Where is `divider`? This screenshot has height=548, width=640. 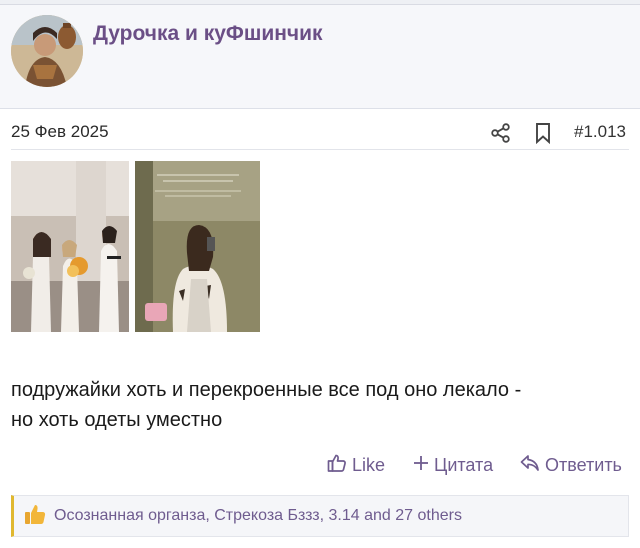
divider is located at coordinates (320, 149).